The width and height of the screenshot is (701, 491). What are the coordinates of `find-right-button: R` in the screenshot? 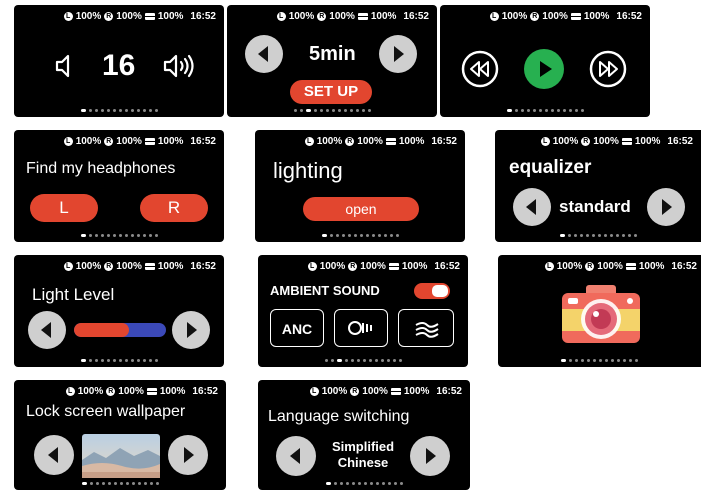 It's located at (174, 208).